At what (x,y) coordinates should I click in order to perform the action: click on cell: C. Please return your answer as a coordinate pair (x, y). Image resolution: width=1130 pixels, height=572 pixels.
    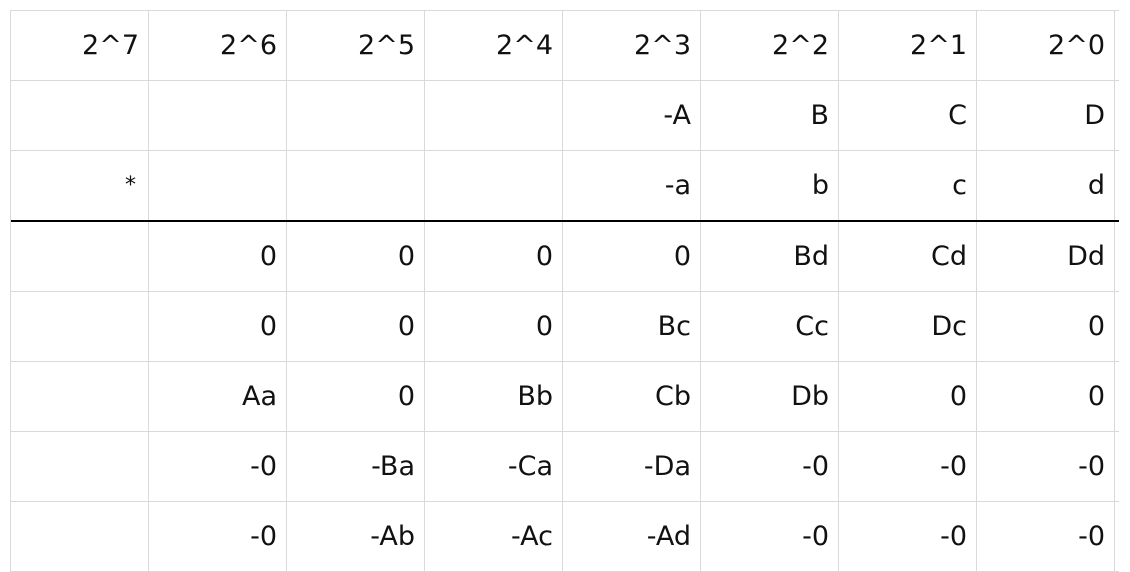
    Looking at the image, I should click on (908, 115).